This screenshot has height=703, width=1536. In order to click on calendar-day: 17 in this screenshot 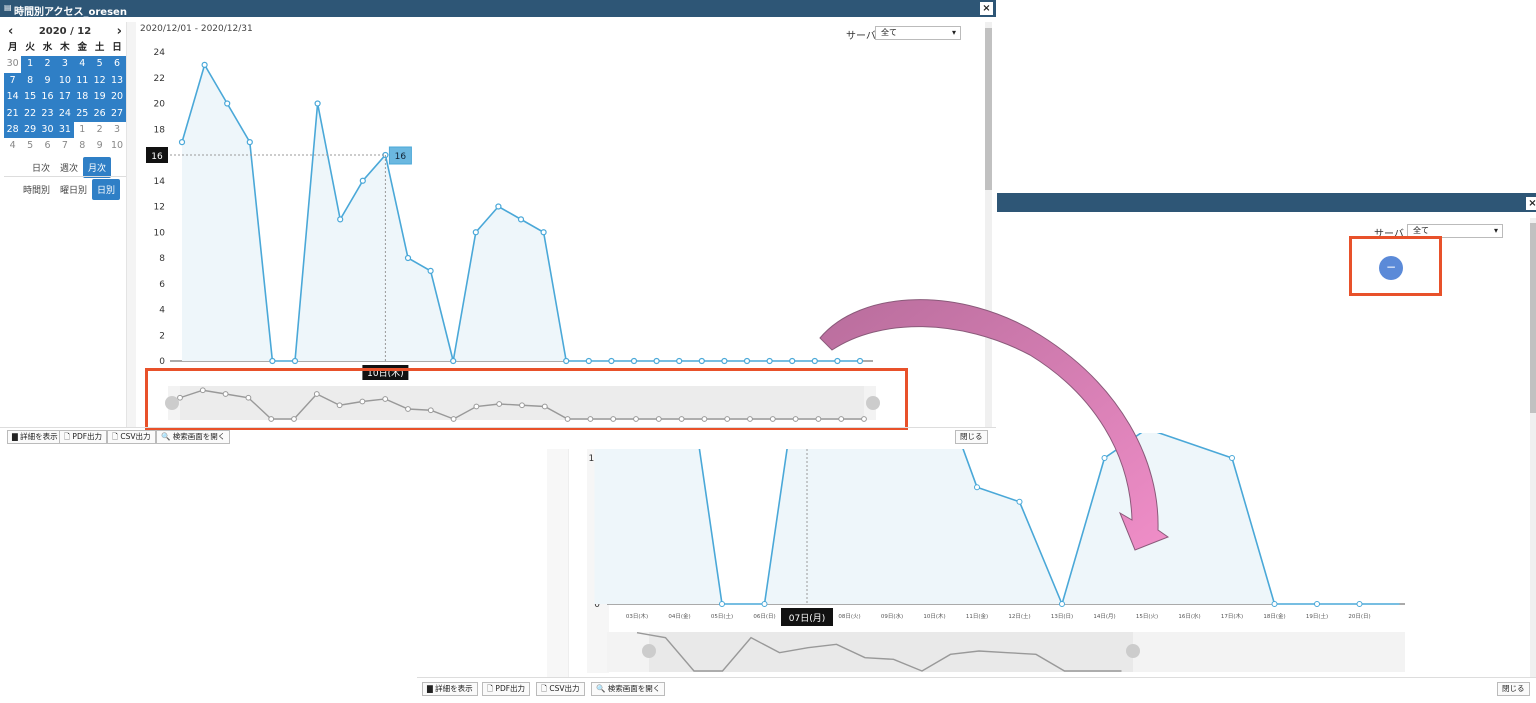, I will do `click(65, 97)`.